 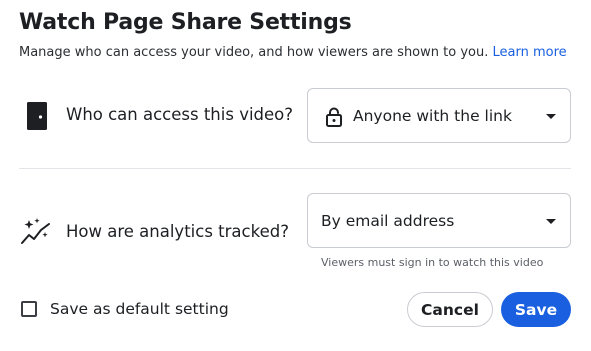 I want to click on access-label: Who can access this video?, so click(x=180, y=114).